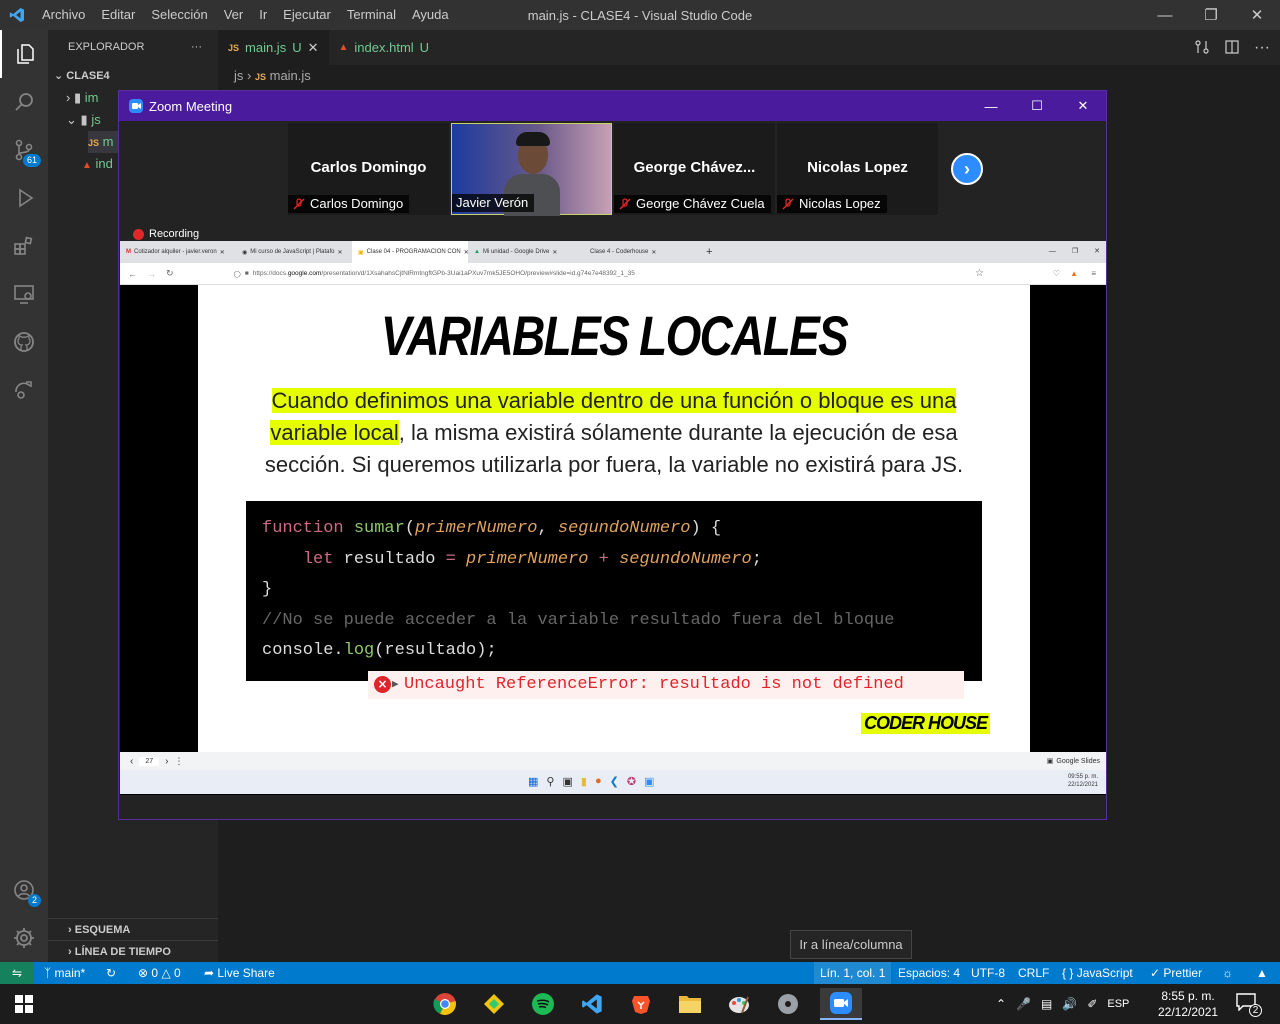  Describe the element at coordinates (178, 252) in the screenshot. I see `browser-tab: M Cotizador alquiler - javier.veron ✕` at that location.